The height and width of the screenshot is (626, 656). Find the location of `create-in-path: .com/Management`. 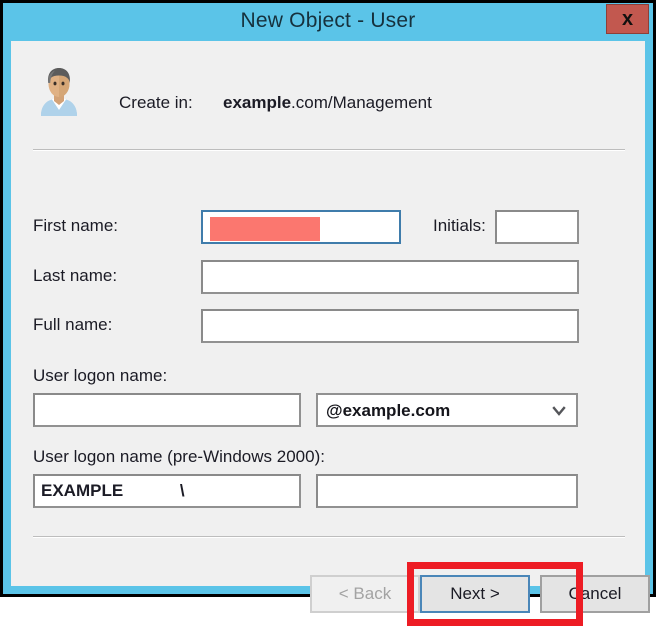

create-in-path: .com/Management is located at coordinates (361, 102).